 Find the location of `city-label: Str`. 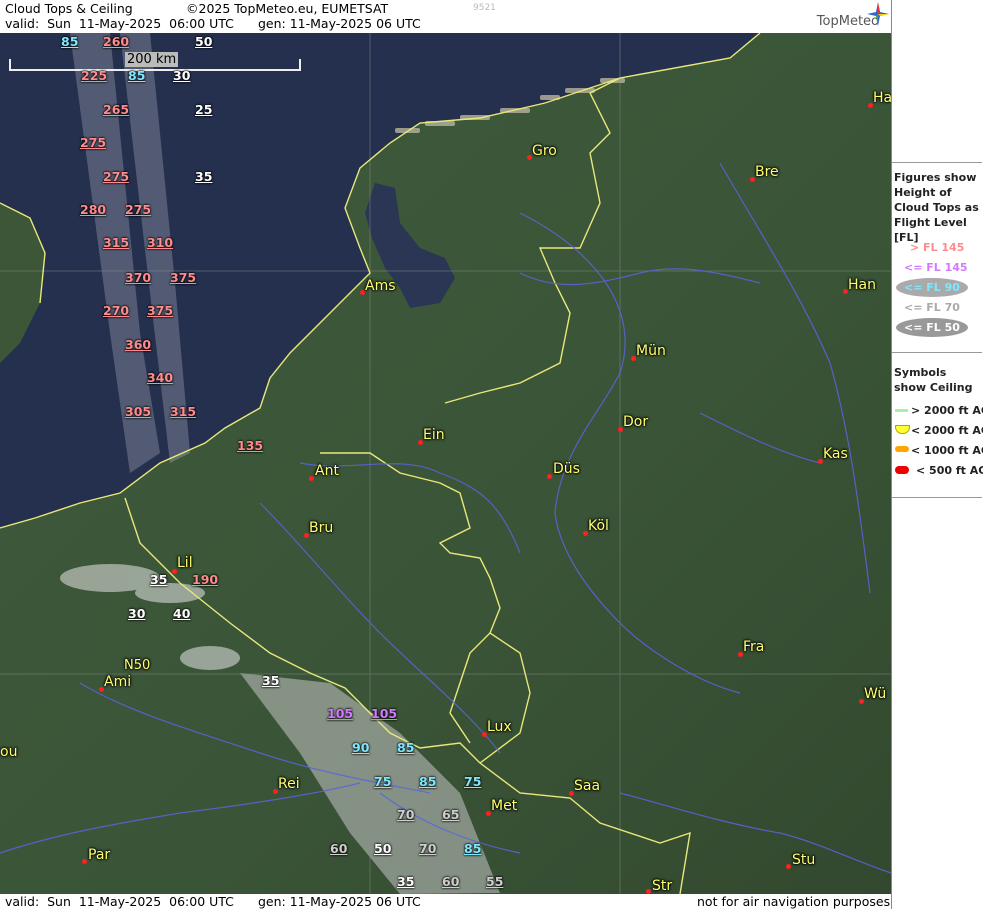

city-label: Str is located at coordinates (662, 886).